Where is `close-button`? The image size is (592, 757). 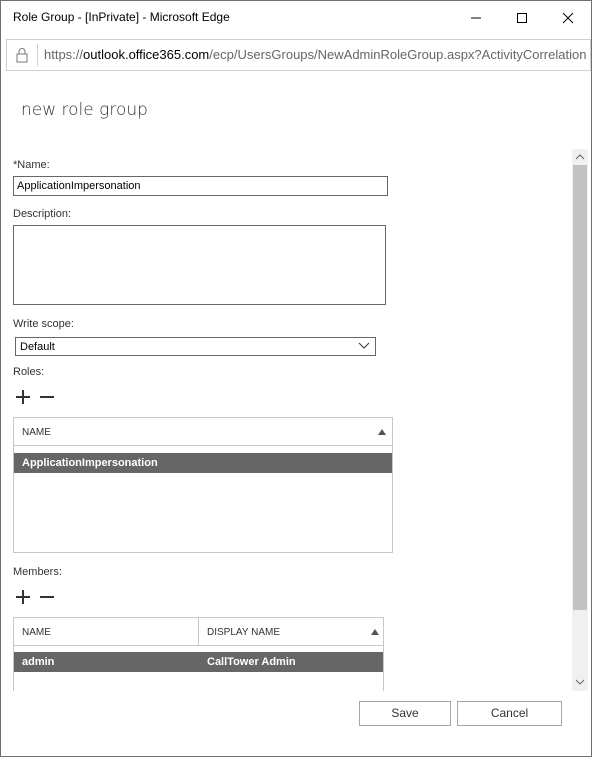
close-button is located at coordinates (568, 17).